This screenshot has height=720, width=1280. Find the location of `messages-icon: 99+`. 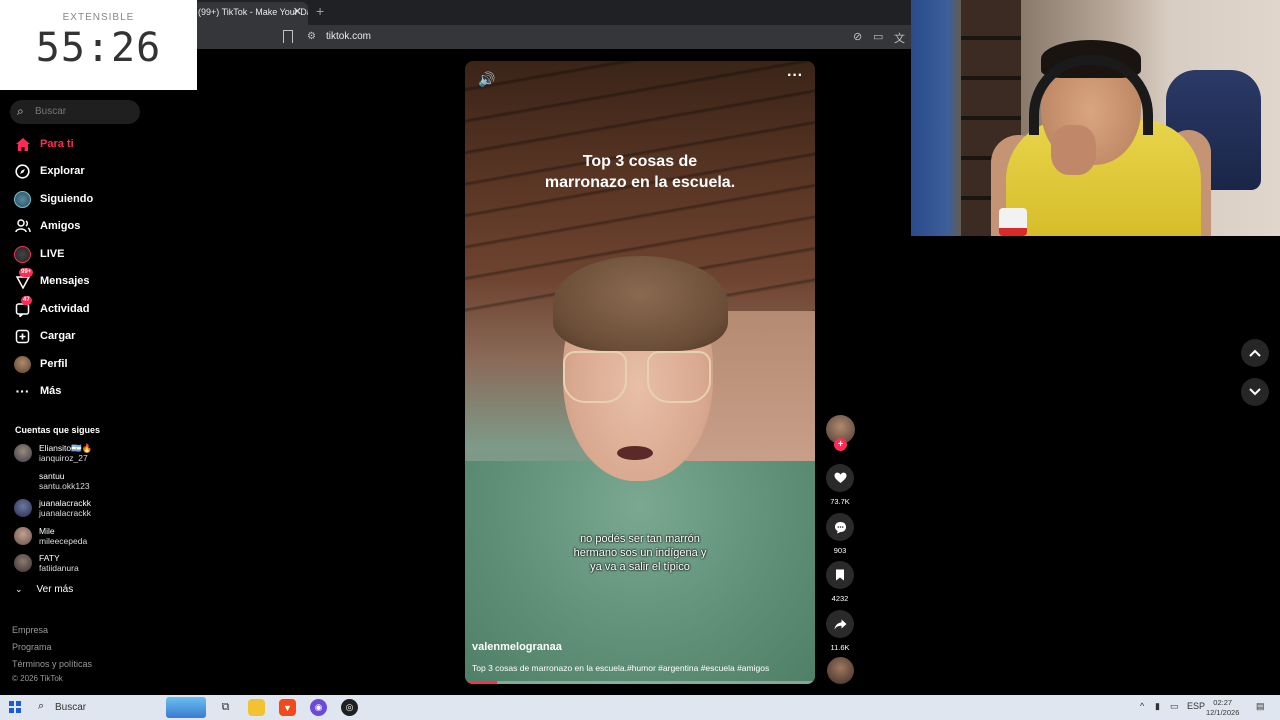

messages-icon: 99+ is located at coordinates (23, 279).